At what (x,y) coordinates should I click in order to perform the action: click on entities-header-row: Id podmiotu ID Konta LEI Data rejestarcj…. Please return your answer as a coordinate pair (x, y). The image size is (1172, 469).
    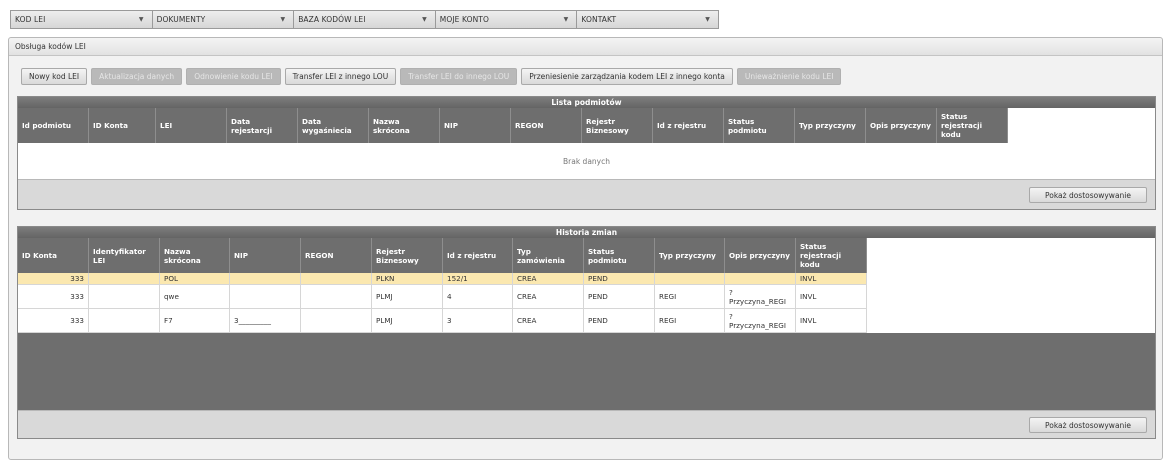
    Looking at the image, I should click on (586, 125).